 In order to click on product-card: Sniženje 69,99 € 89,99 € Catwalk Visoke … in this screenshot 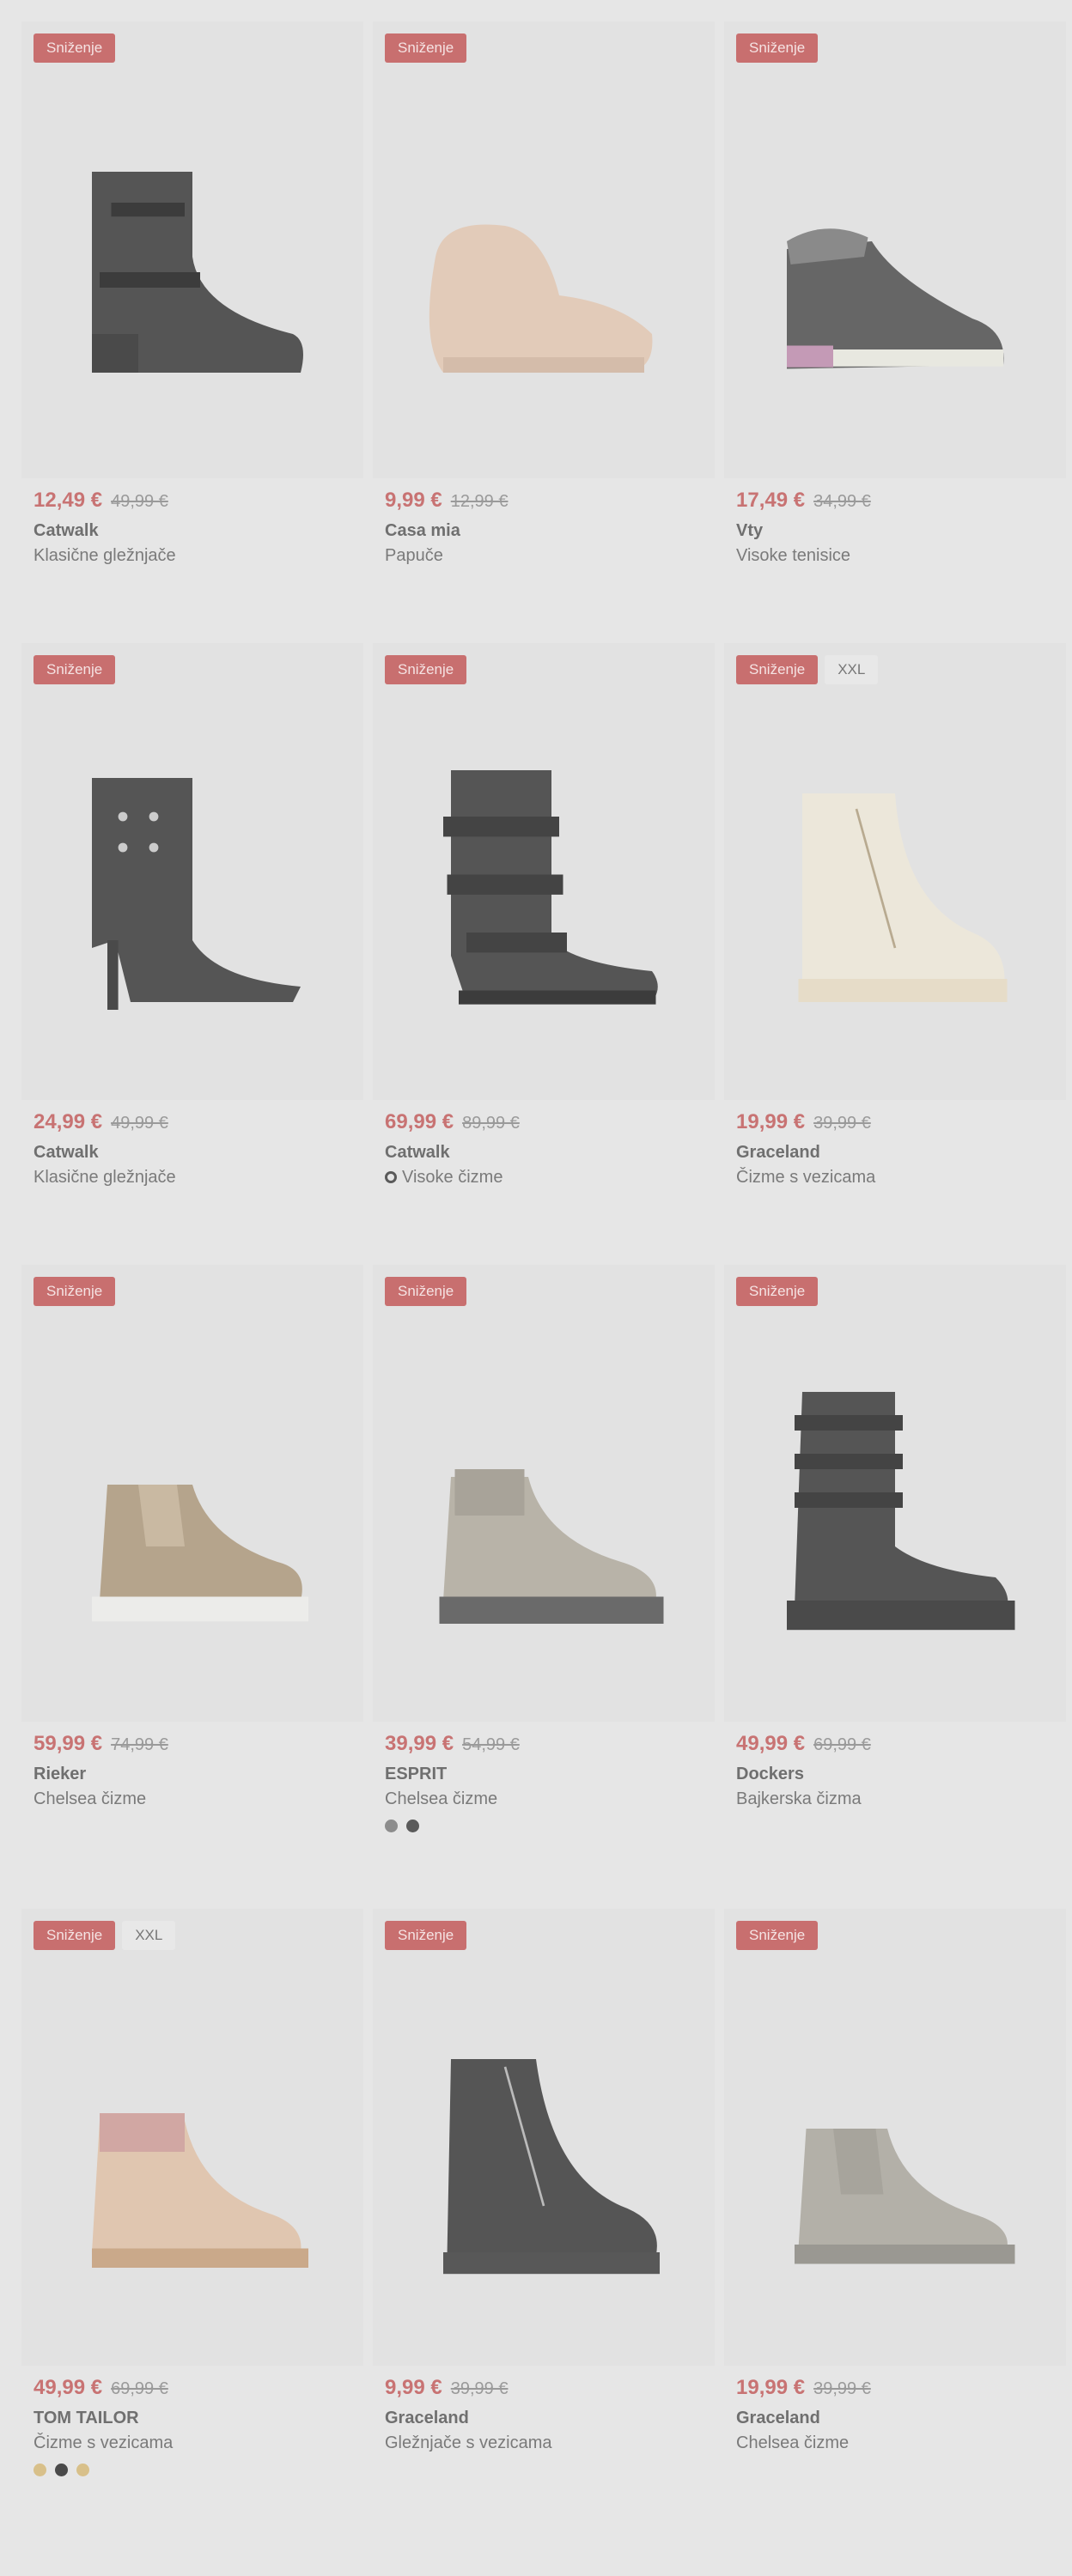, I will do `click(544, 916)`.